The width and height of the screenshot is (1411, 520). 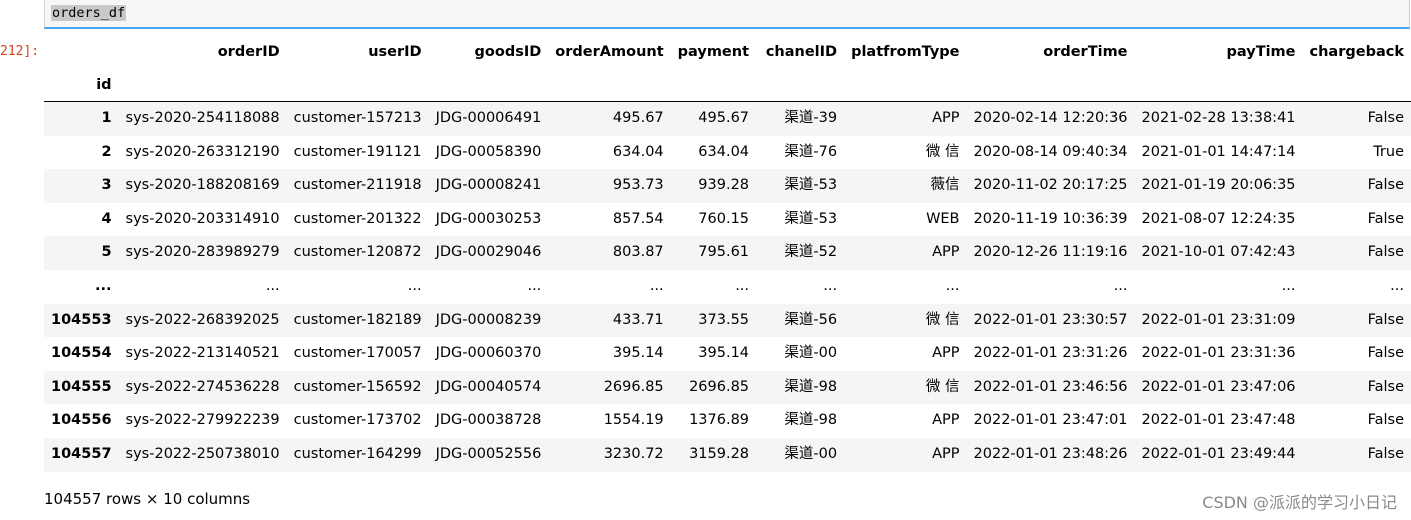 I want to click on column-header: userID, so click(x=395, y=52).